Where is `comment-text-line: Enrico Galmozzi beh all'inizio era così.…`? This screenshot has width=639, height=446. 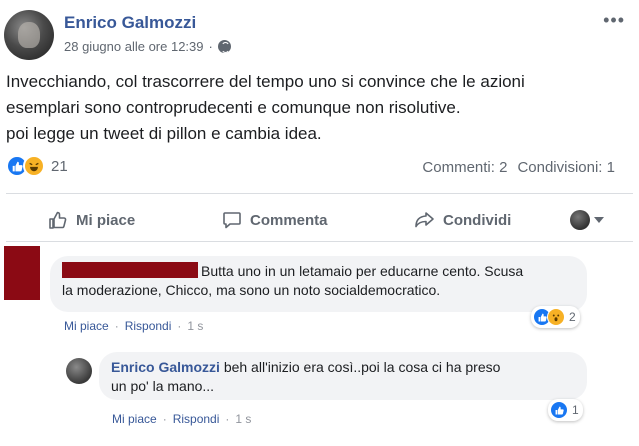 comment-text-line: Enrico Galmozzi beh all'inizio era così.… is located at coordinates (343, 367).